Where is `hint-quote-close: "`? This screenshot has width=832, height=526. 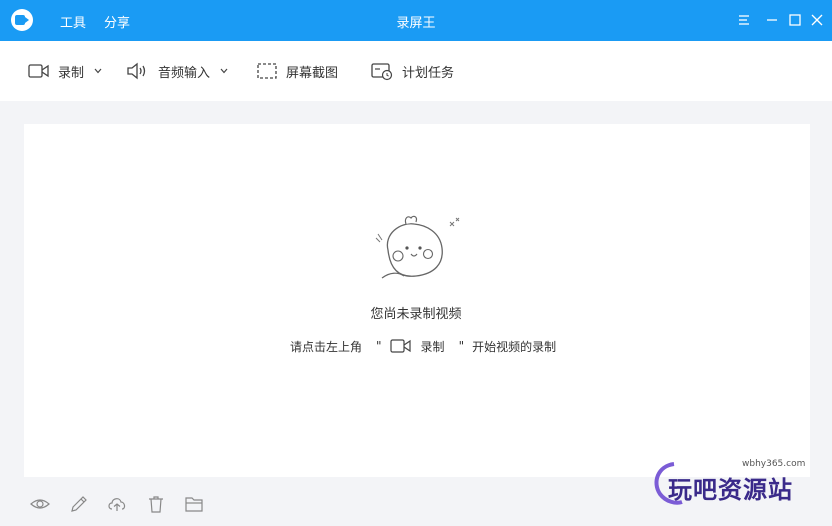
hint-quote-close: " is located at coordinates (461, 346).